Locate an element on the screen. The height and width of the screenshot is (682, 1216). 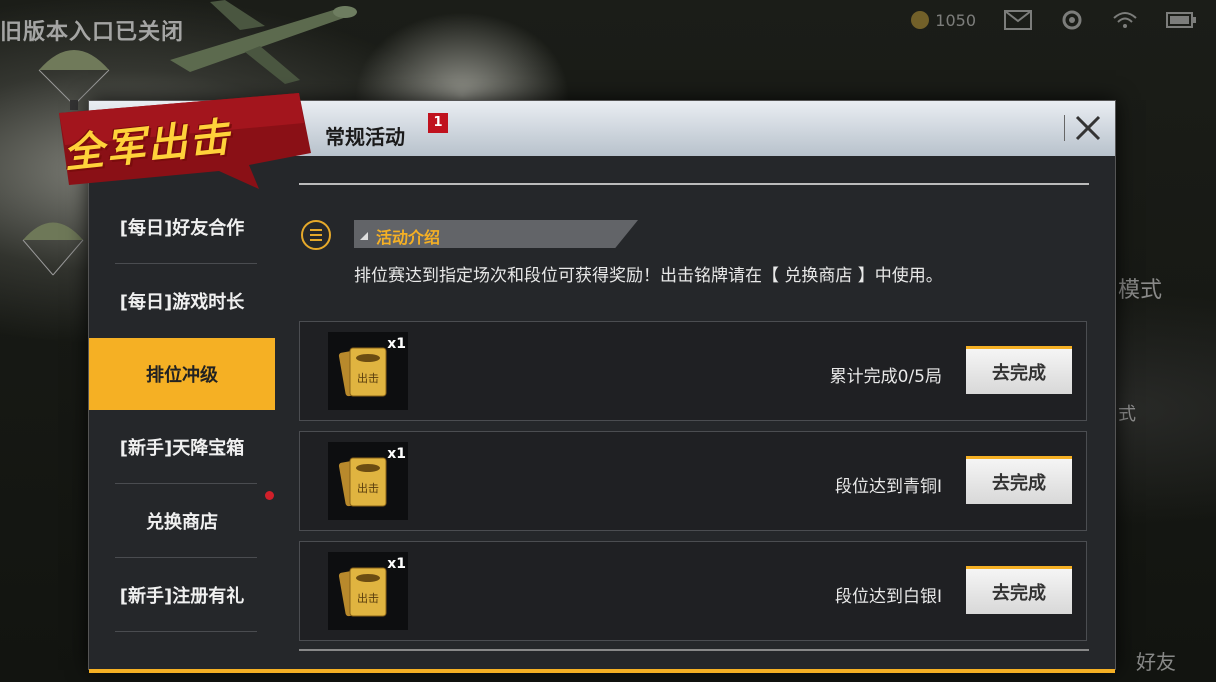
sidebar-item-ranked-climb: 排位冲级 is located at coordinates (182, 374).